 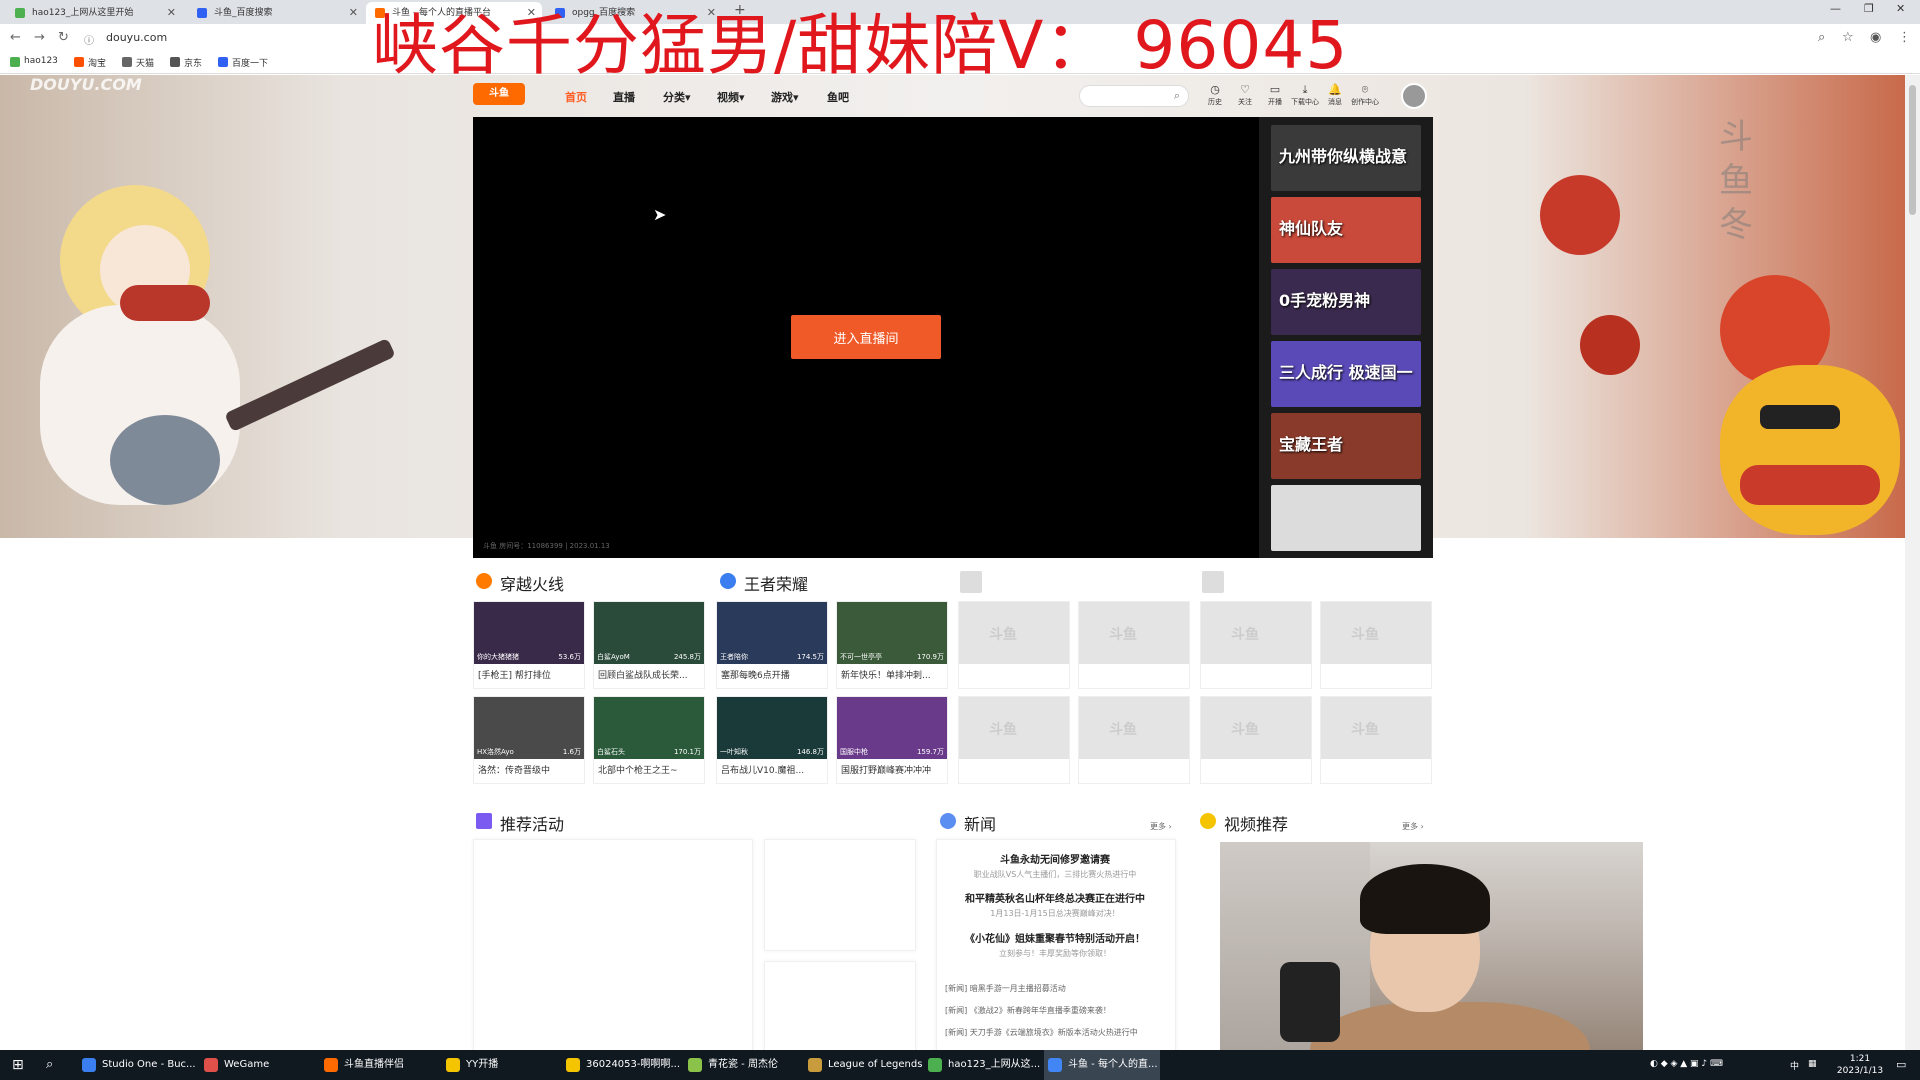 What do you see at coordinates (34, 61) in the screenshot?
I see `bookmark-item: hao123` at bounding box center [34, 61].